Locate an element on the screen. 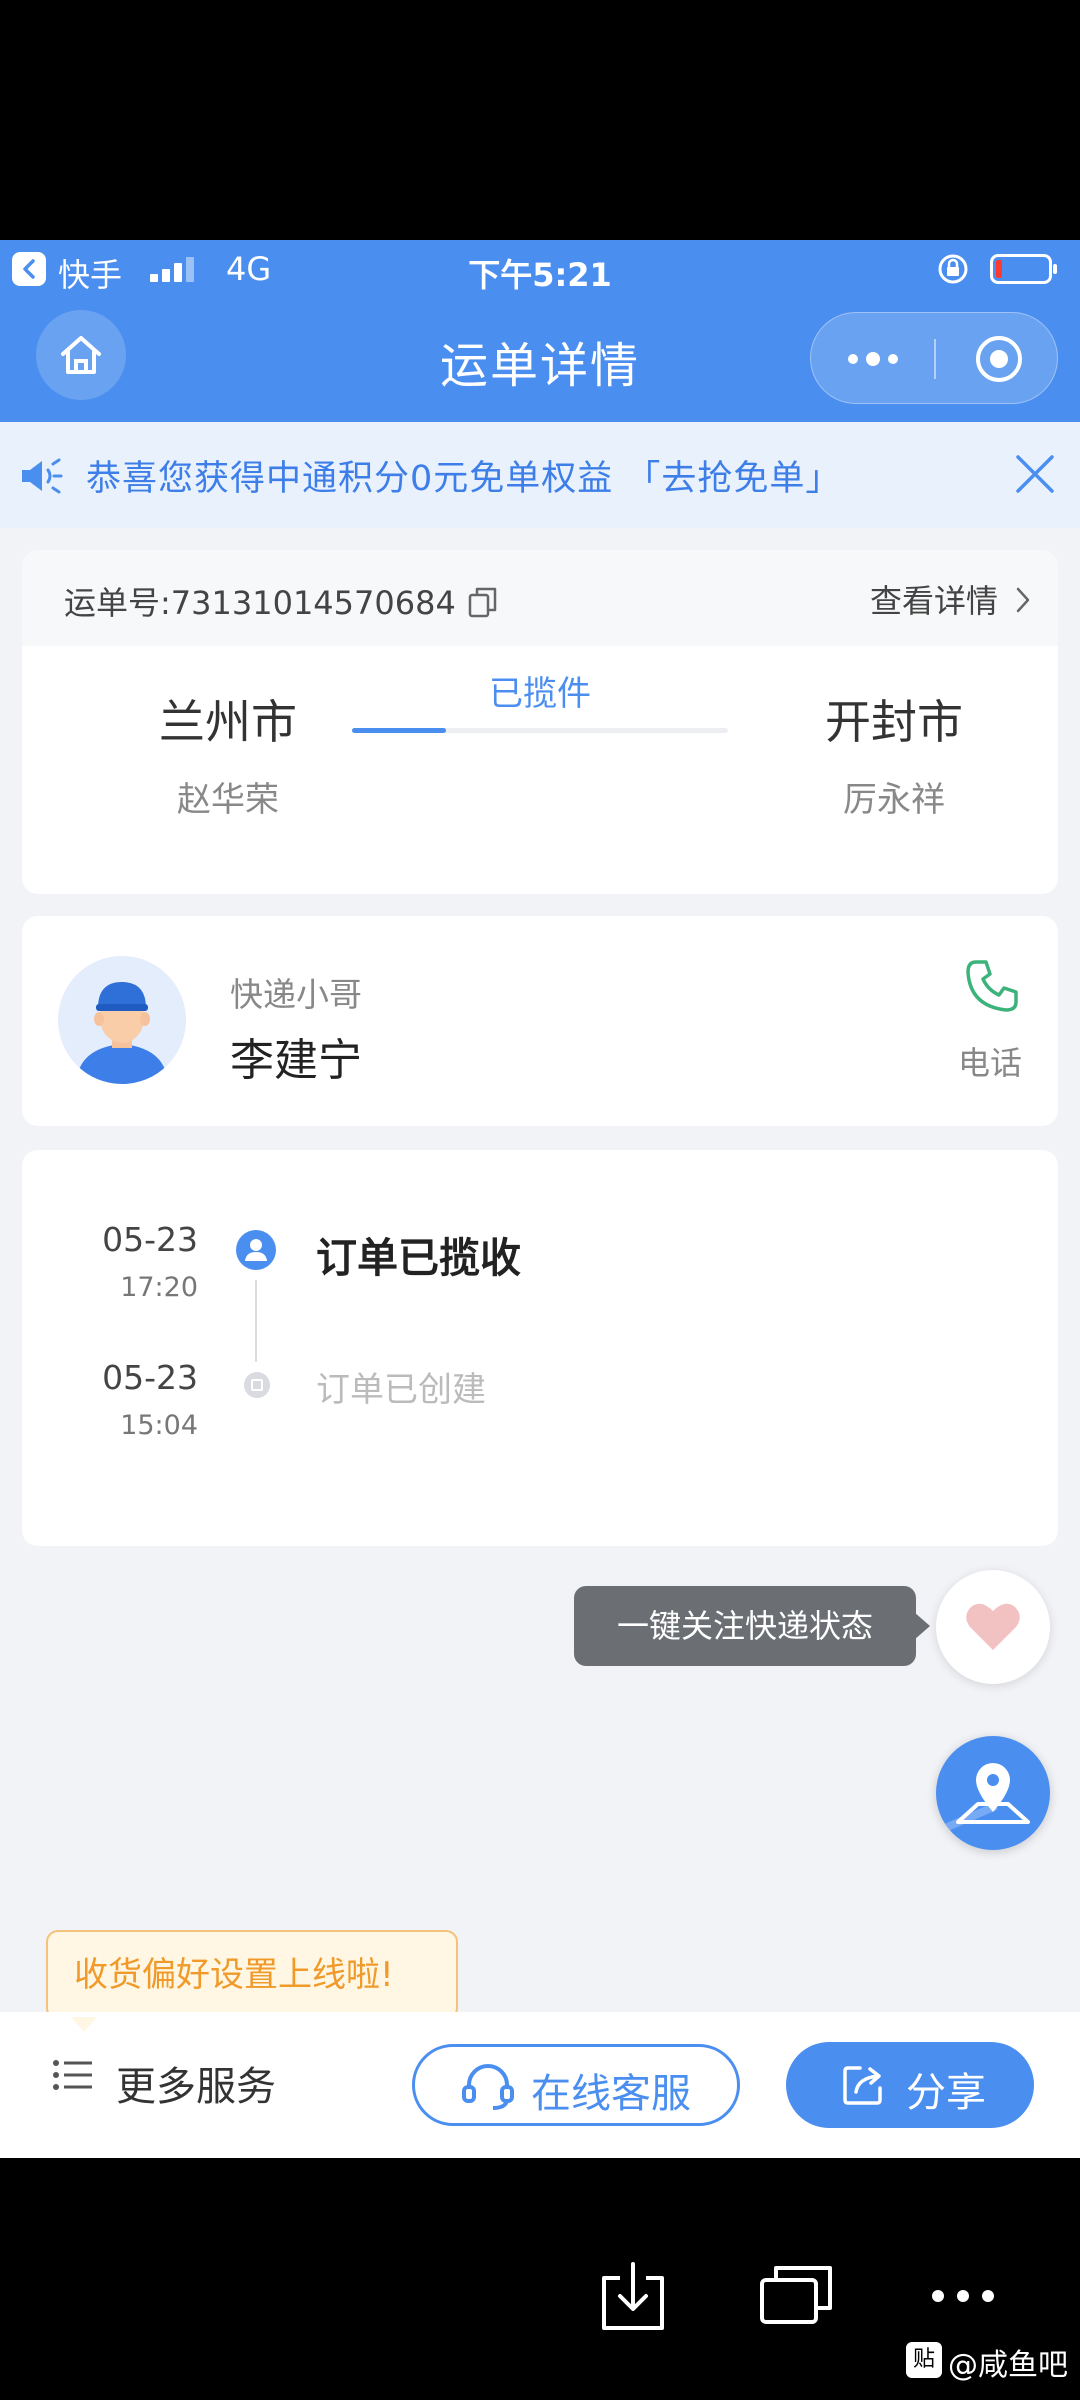 This screenshot has width=1080, height=2400. courier-card: 快递小哥 李建宁 电话 is located at coordinates (540, 1021).